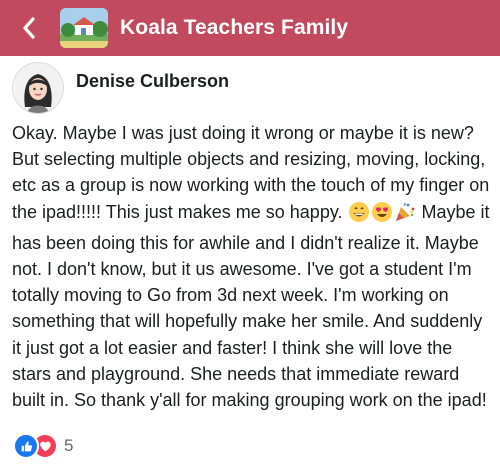 The height and width of the screenshot is (468, 500). I want to click on reactions-bar: 5, so click(43, 446).